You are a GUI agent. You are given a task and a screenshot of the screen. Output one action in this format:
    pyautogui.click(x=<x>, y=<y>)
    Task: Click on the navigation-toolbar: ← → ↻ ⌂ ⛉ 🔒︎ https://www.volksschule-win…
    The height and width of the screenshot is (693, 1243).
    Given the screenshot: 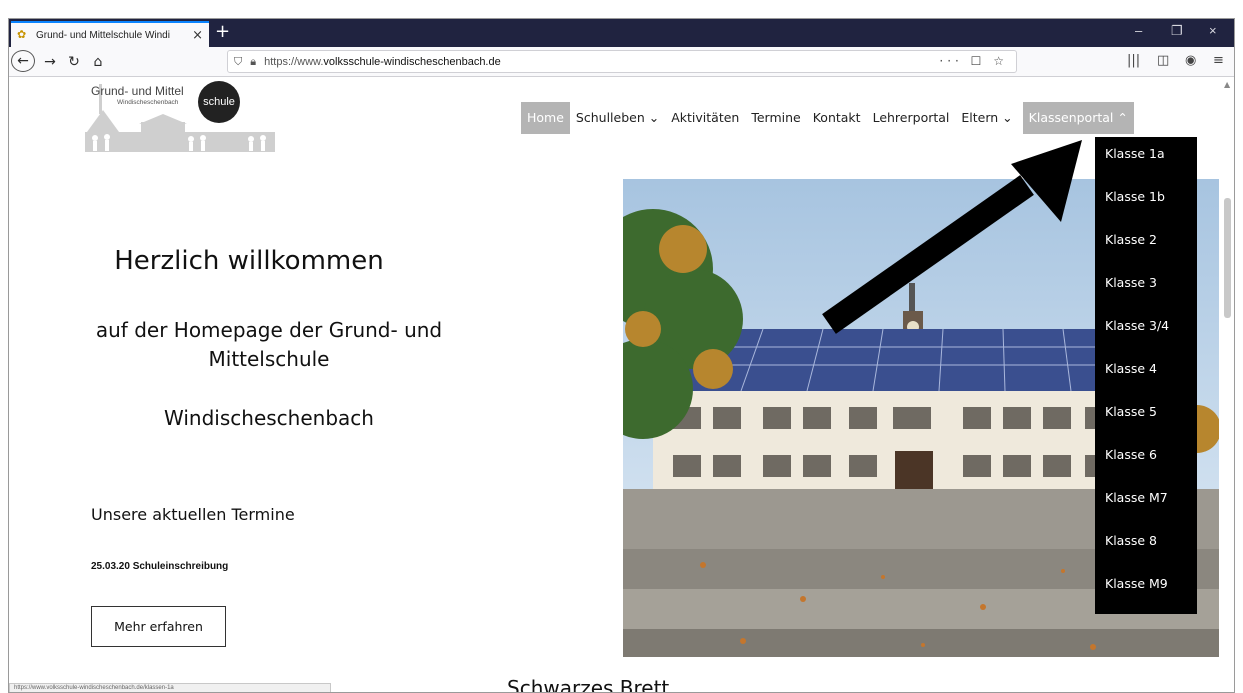 What is the action you would take?
    pyautogui.click(x=621, y=62)
    